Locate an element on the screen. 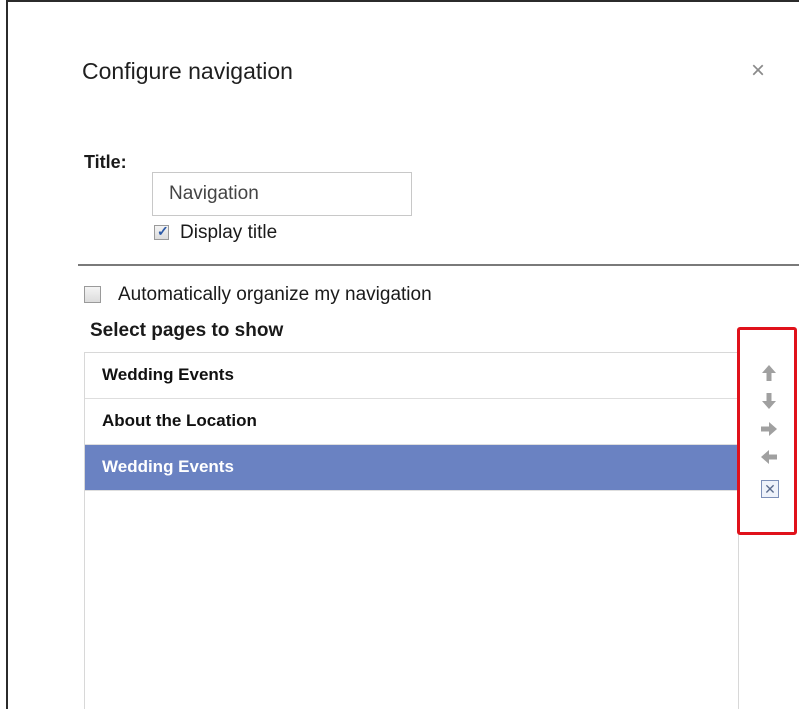 This screenshot has width=799, height=709. close-icon: × is located at coordinates (758, 71).